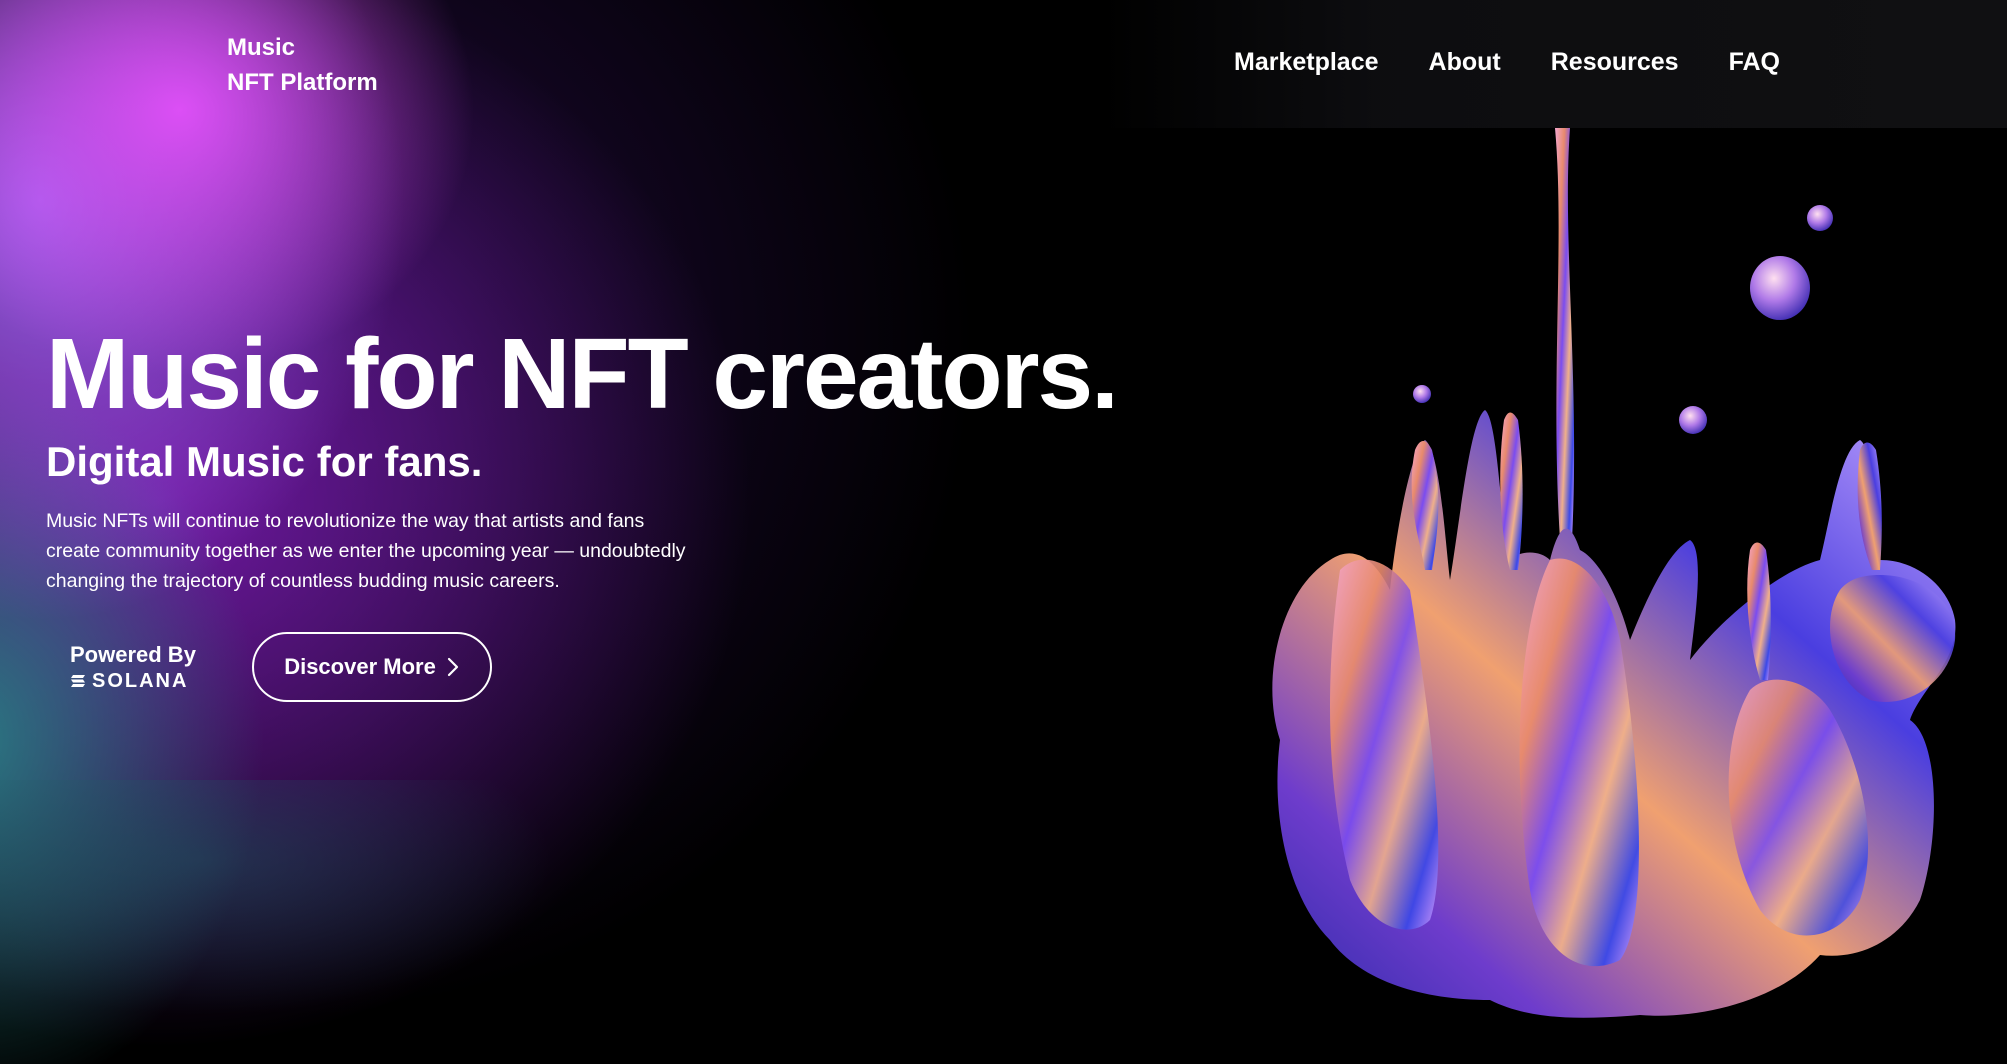  What do you see at coordinates (1754, 62) in the screenshot?
I see `nav-faq: FAQ` at bounding box center [1754, 62].